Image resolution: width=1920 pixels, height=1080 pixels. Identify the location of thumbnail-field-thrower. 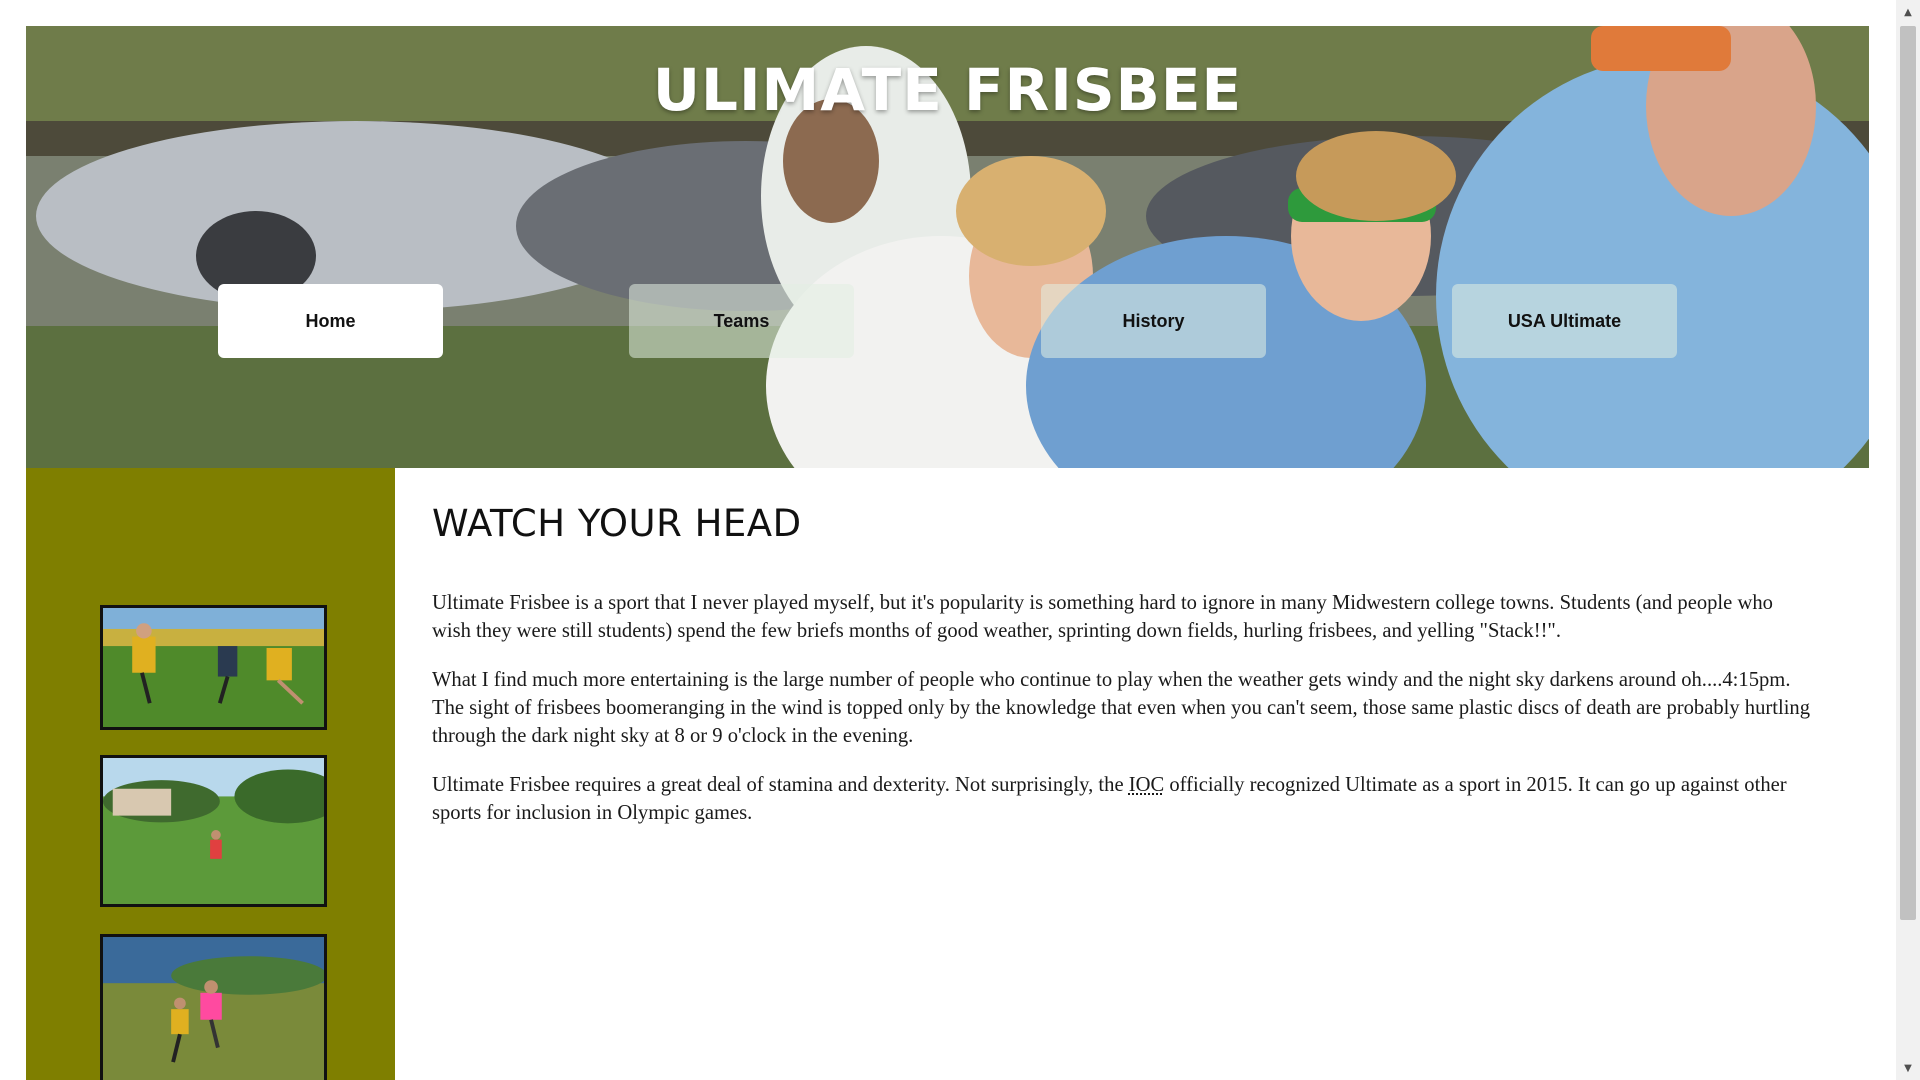
(213, 831).